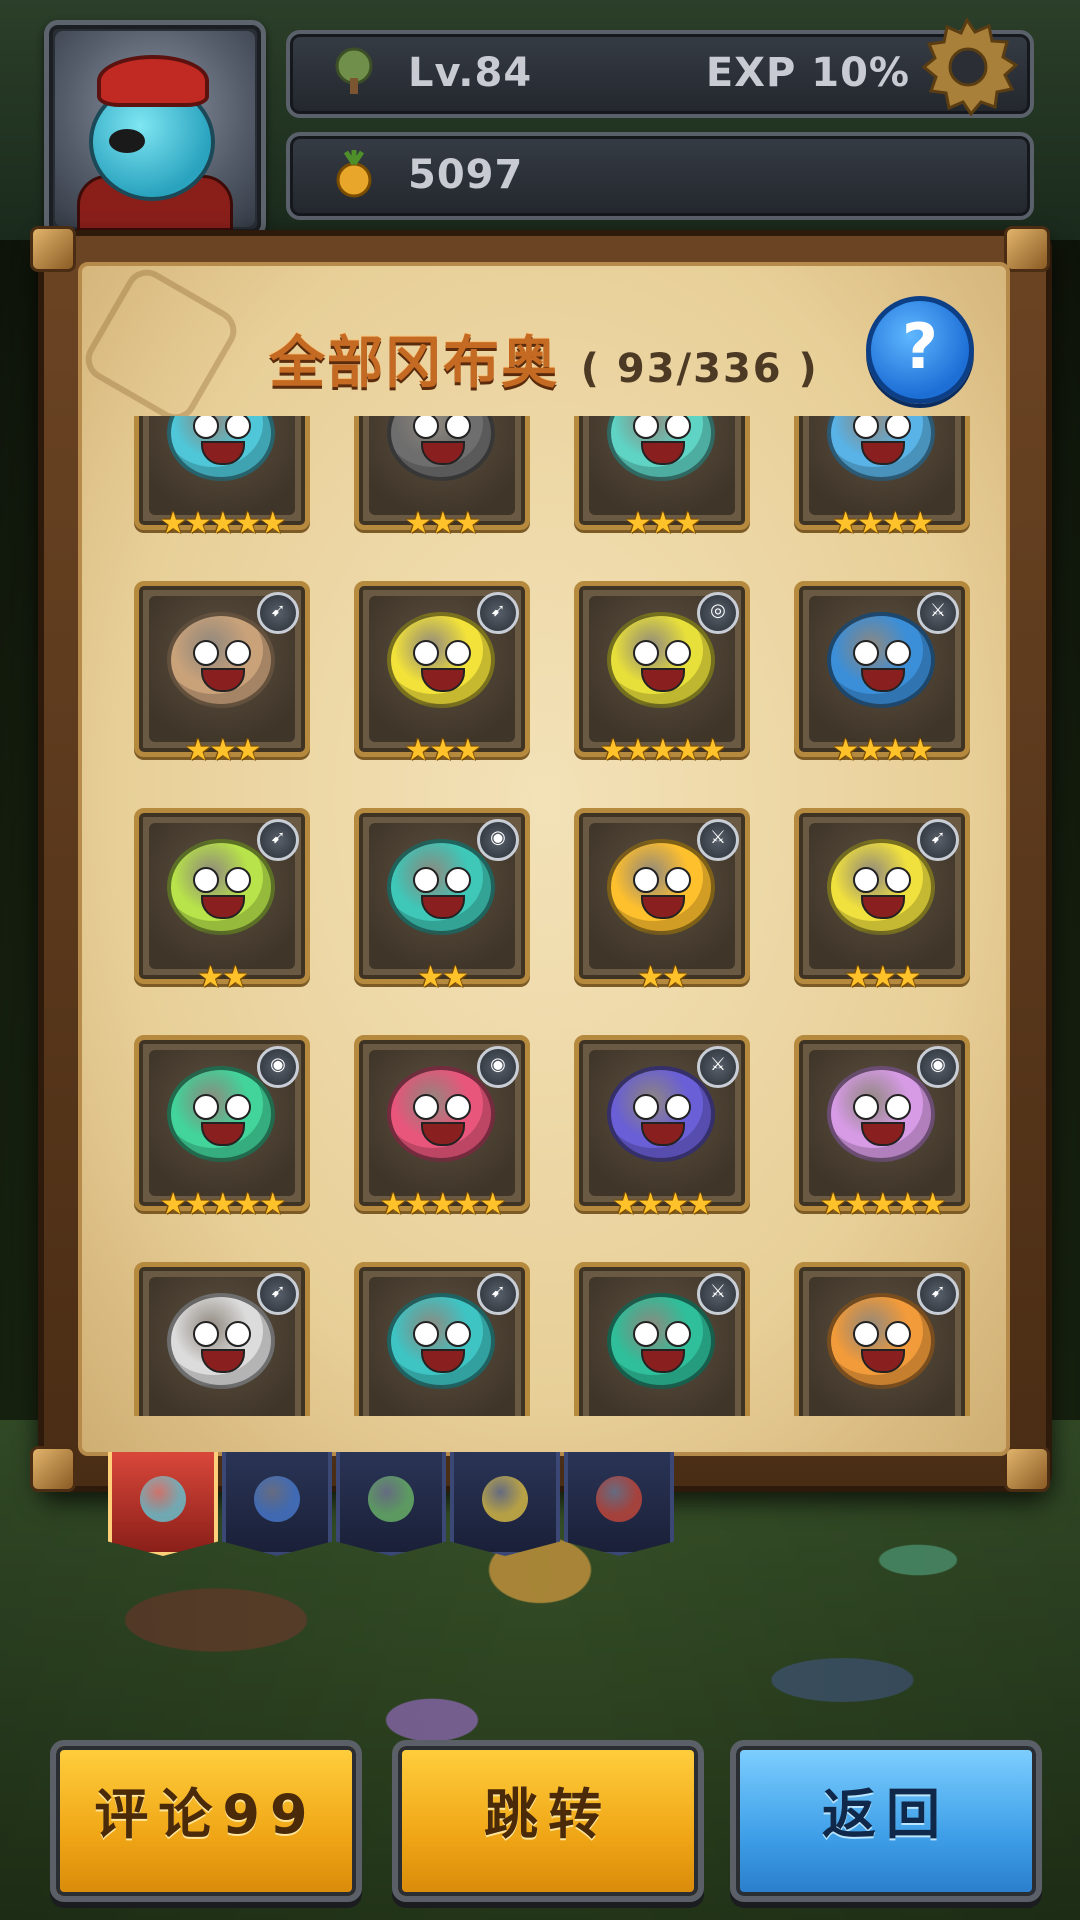  What do you see at coordinates (163, 1504) in the screenshot?
I see `tab-all` at bounding box center [163, 1504].